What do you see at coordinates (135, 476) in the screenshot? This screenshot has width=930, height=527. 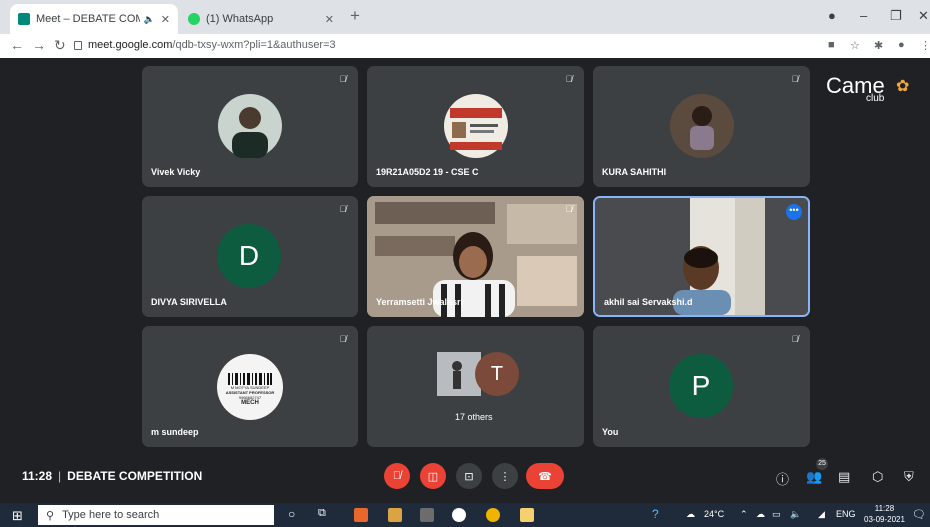 I see `meeting-title: DEBATE COMPETITION` at bounding box center [135, 476].